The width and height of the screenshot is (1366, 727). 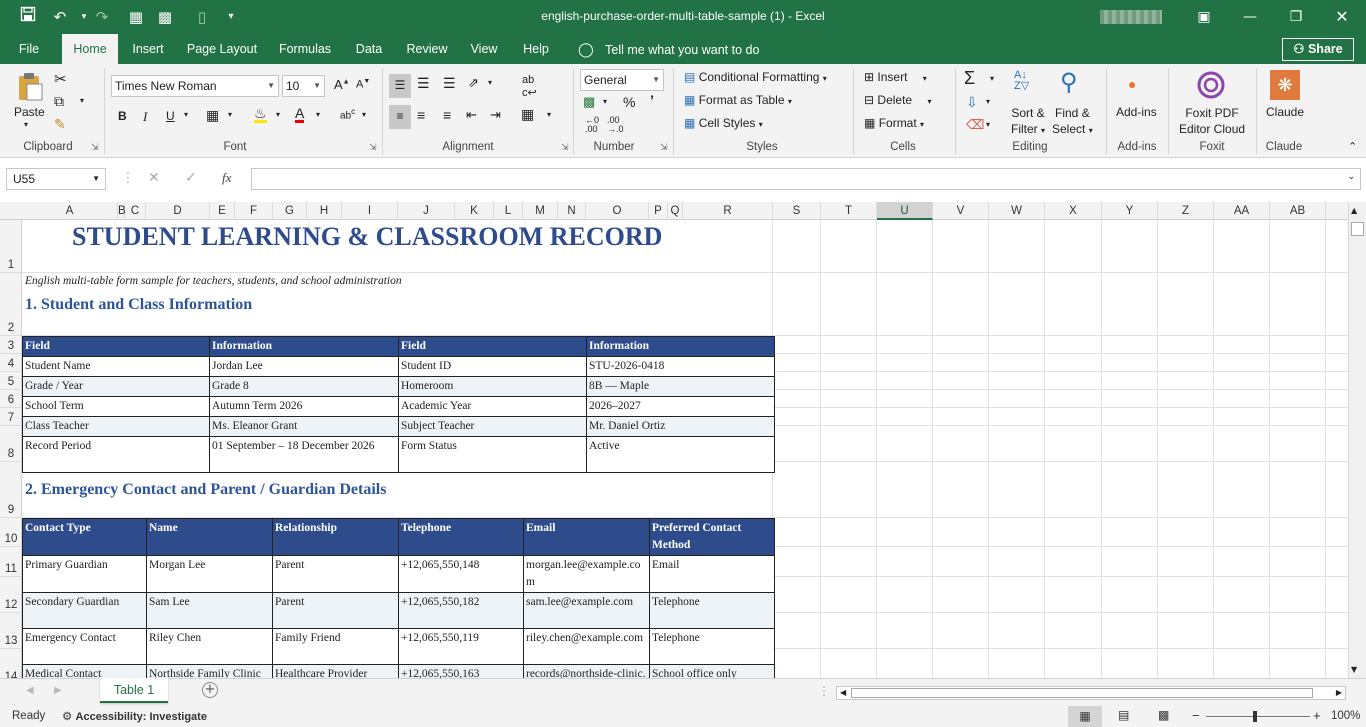 What do you see at coordinates (1082, 693) in the screenshot?
I see `horizontal-scroll-thumb` at bounding box center [1082, 693].